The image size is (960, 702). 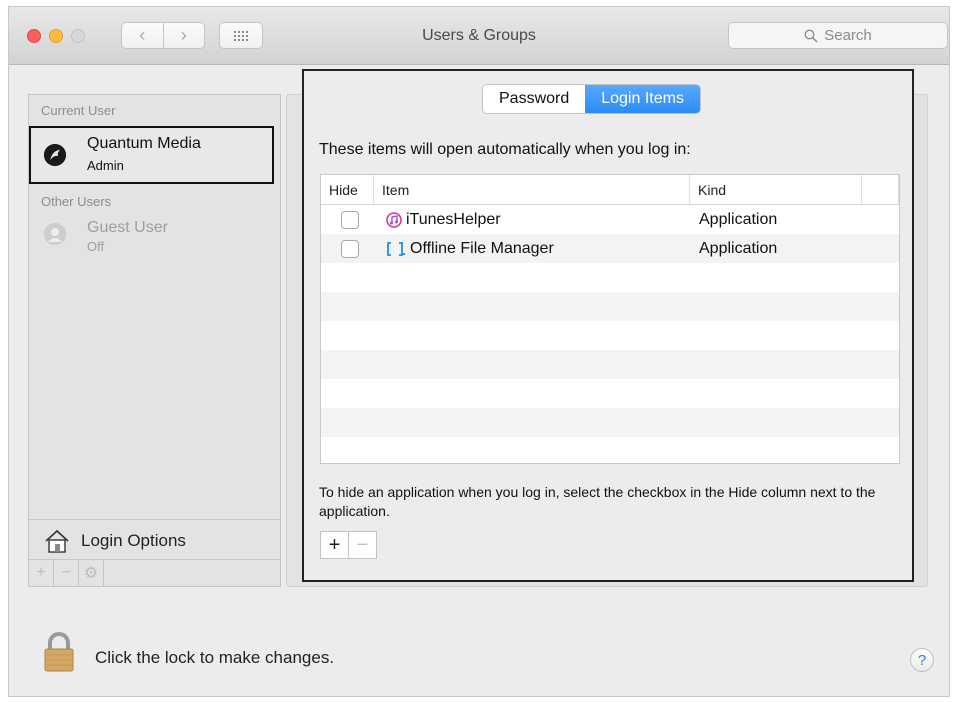 What do you see at coordinates (347, 189) in the screenshot?
I see `column-hide: Hide` at bounding box center [347, 189].